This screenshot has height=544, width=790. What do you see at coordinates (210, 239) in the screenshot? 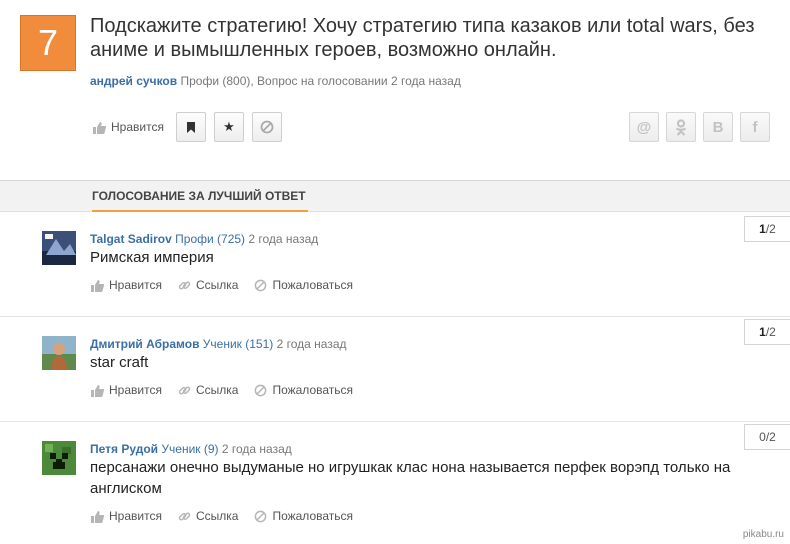
I see `answer-author-rank: Профи (725)` at bounding box center [210, 239].